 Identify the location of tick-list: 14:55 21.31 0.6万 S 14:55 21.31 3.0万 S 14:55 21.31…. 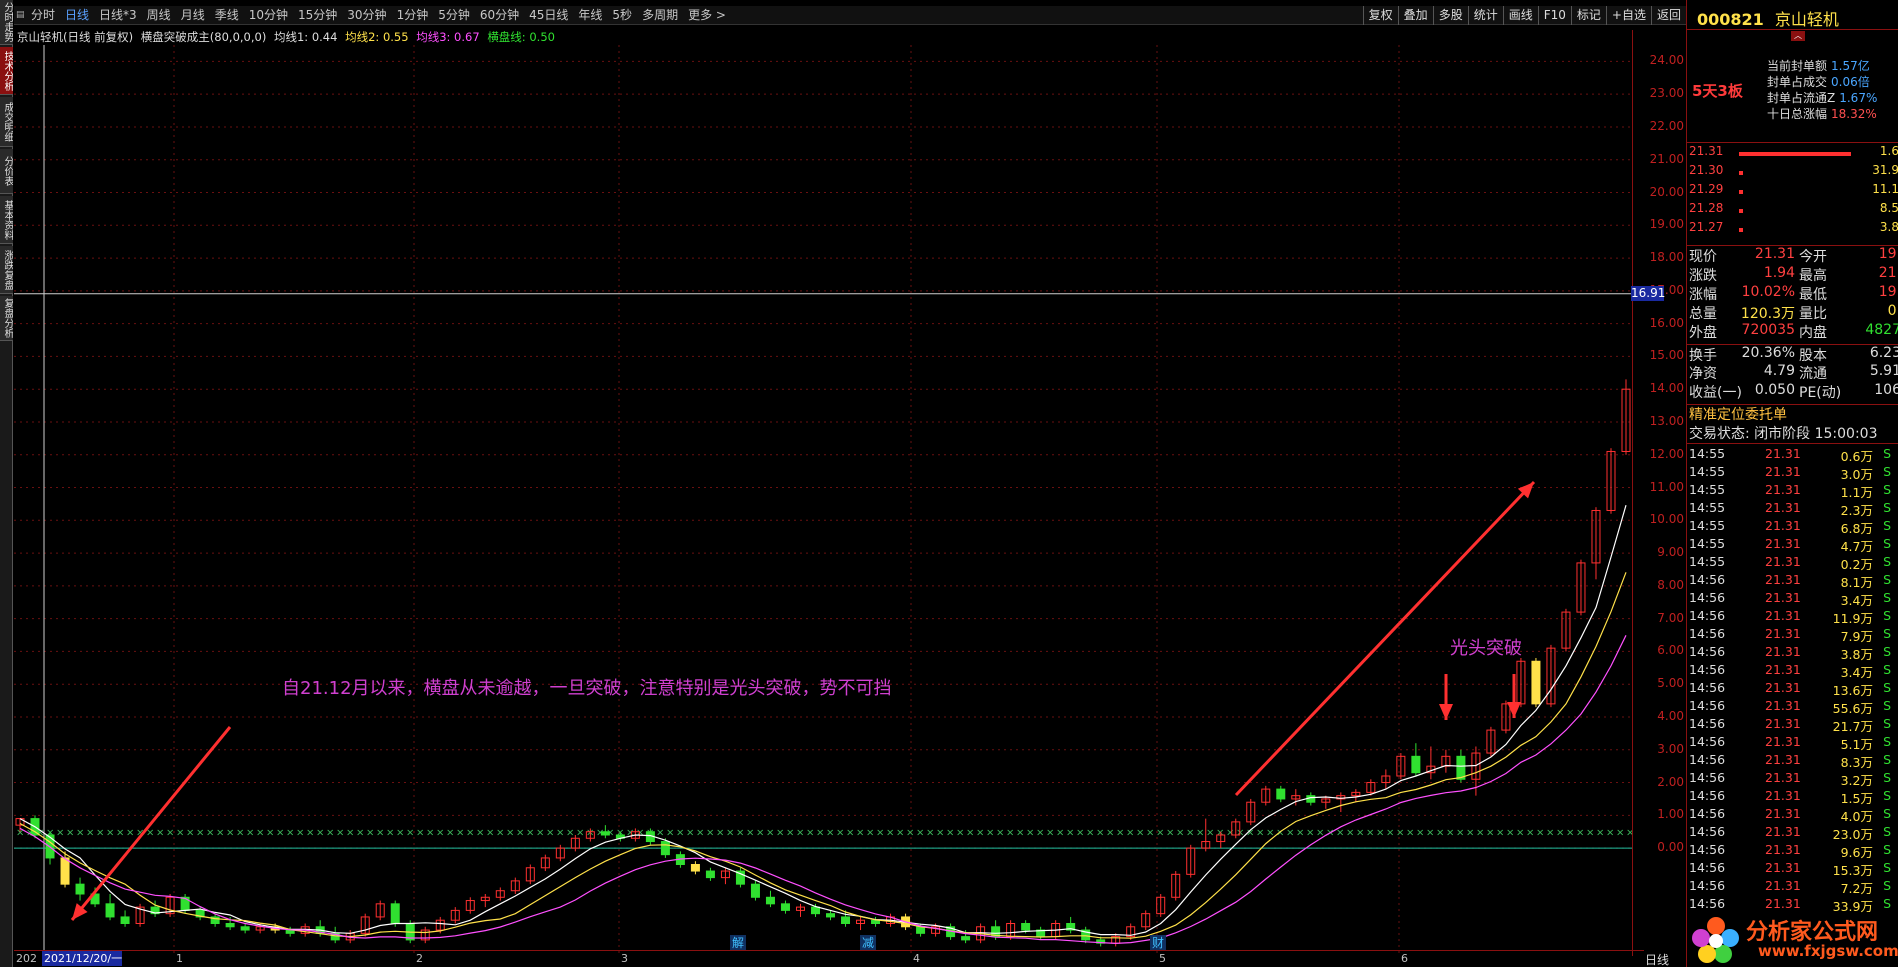
(1792, 680).